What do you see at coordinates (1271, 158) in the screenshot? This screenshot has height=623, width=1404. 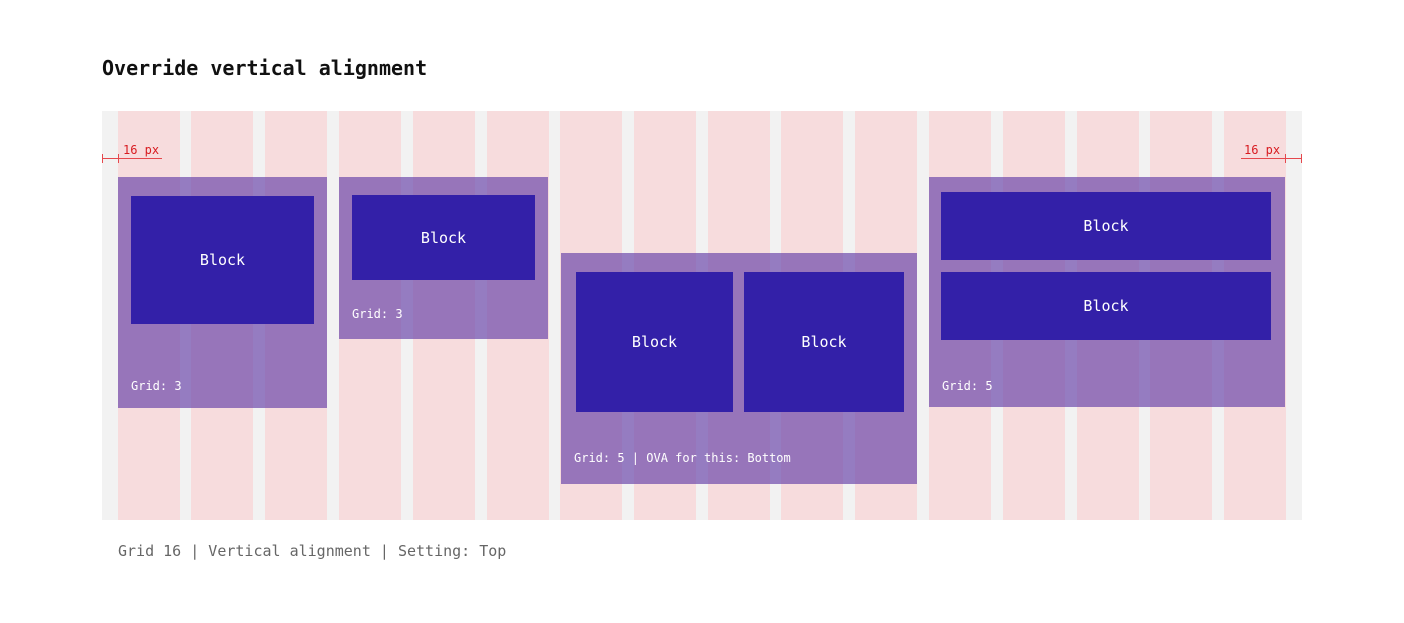 I see `margin-measure-right` at bounding box center [1271, 158].